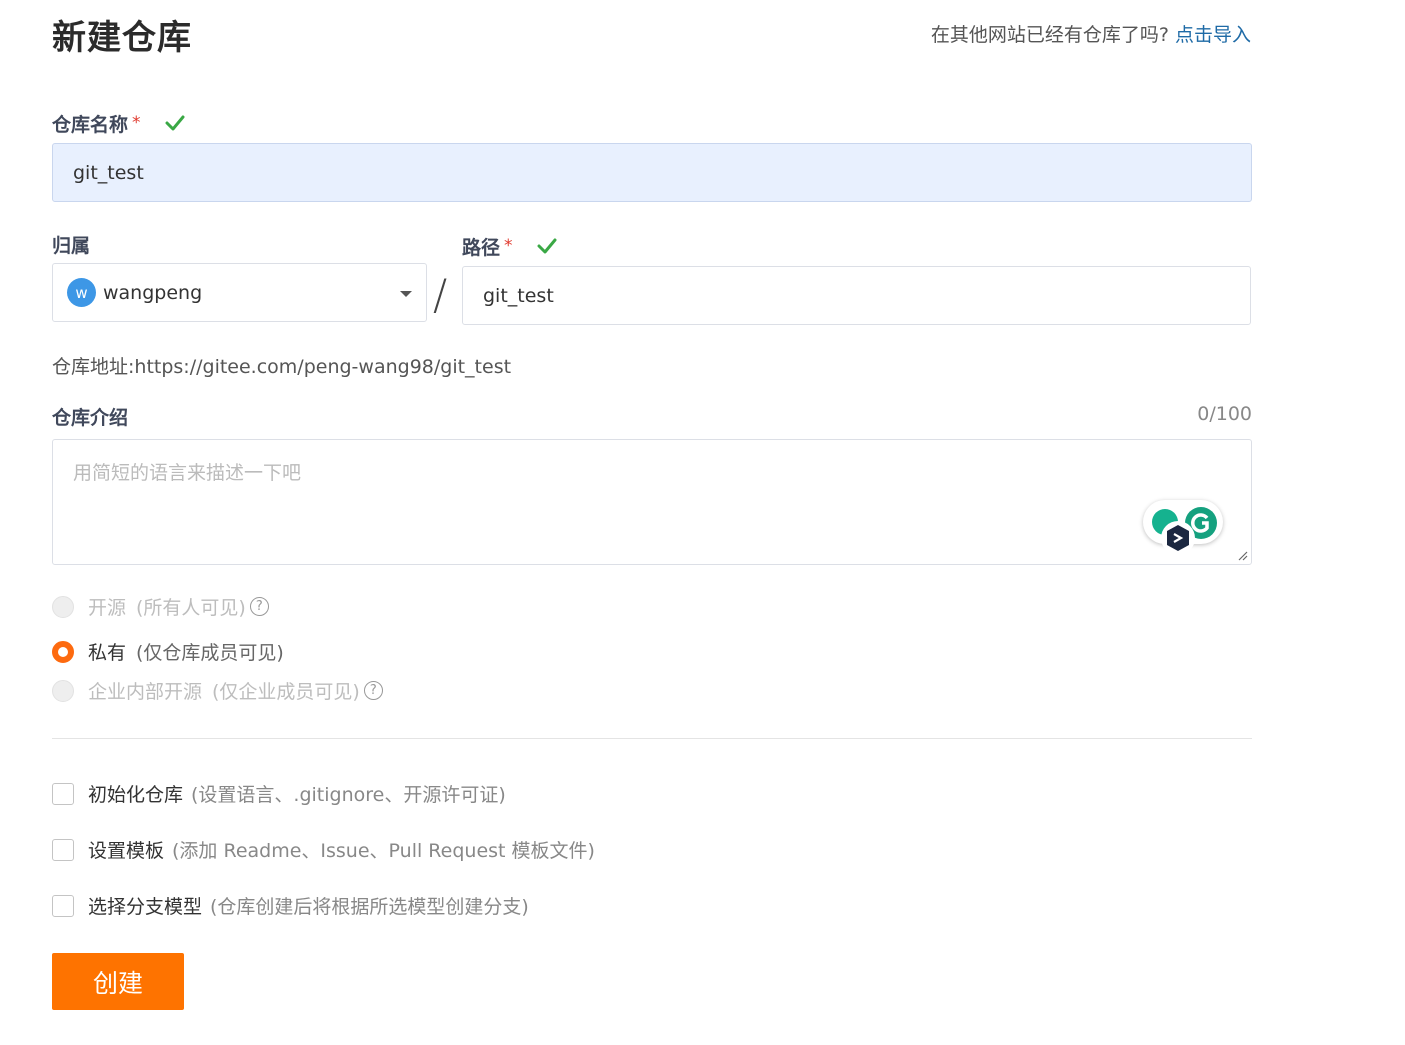 The width and height of the screenshot is (1405, 1045). What do you see at coordinates (369, 907) in the screenshot?
I see `option-hint: (仓库创建后将根据所选模型创建分支)` at bounding box center [369, 907].